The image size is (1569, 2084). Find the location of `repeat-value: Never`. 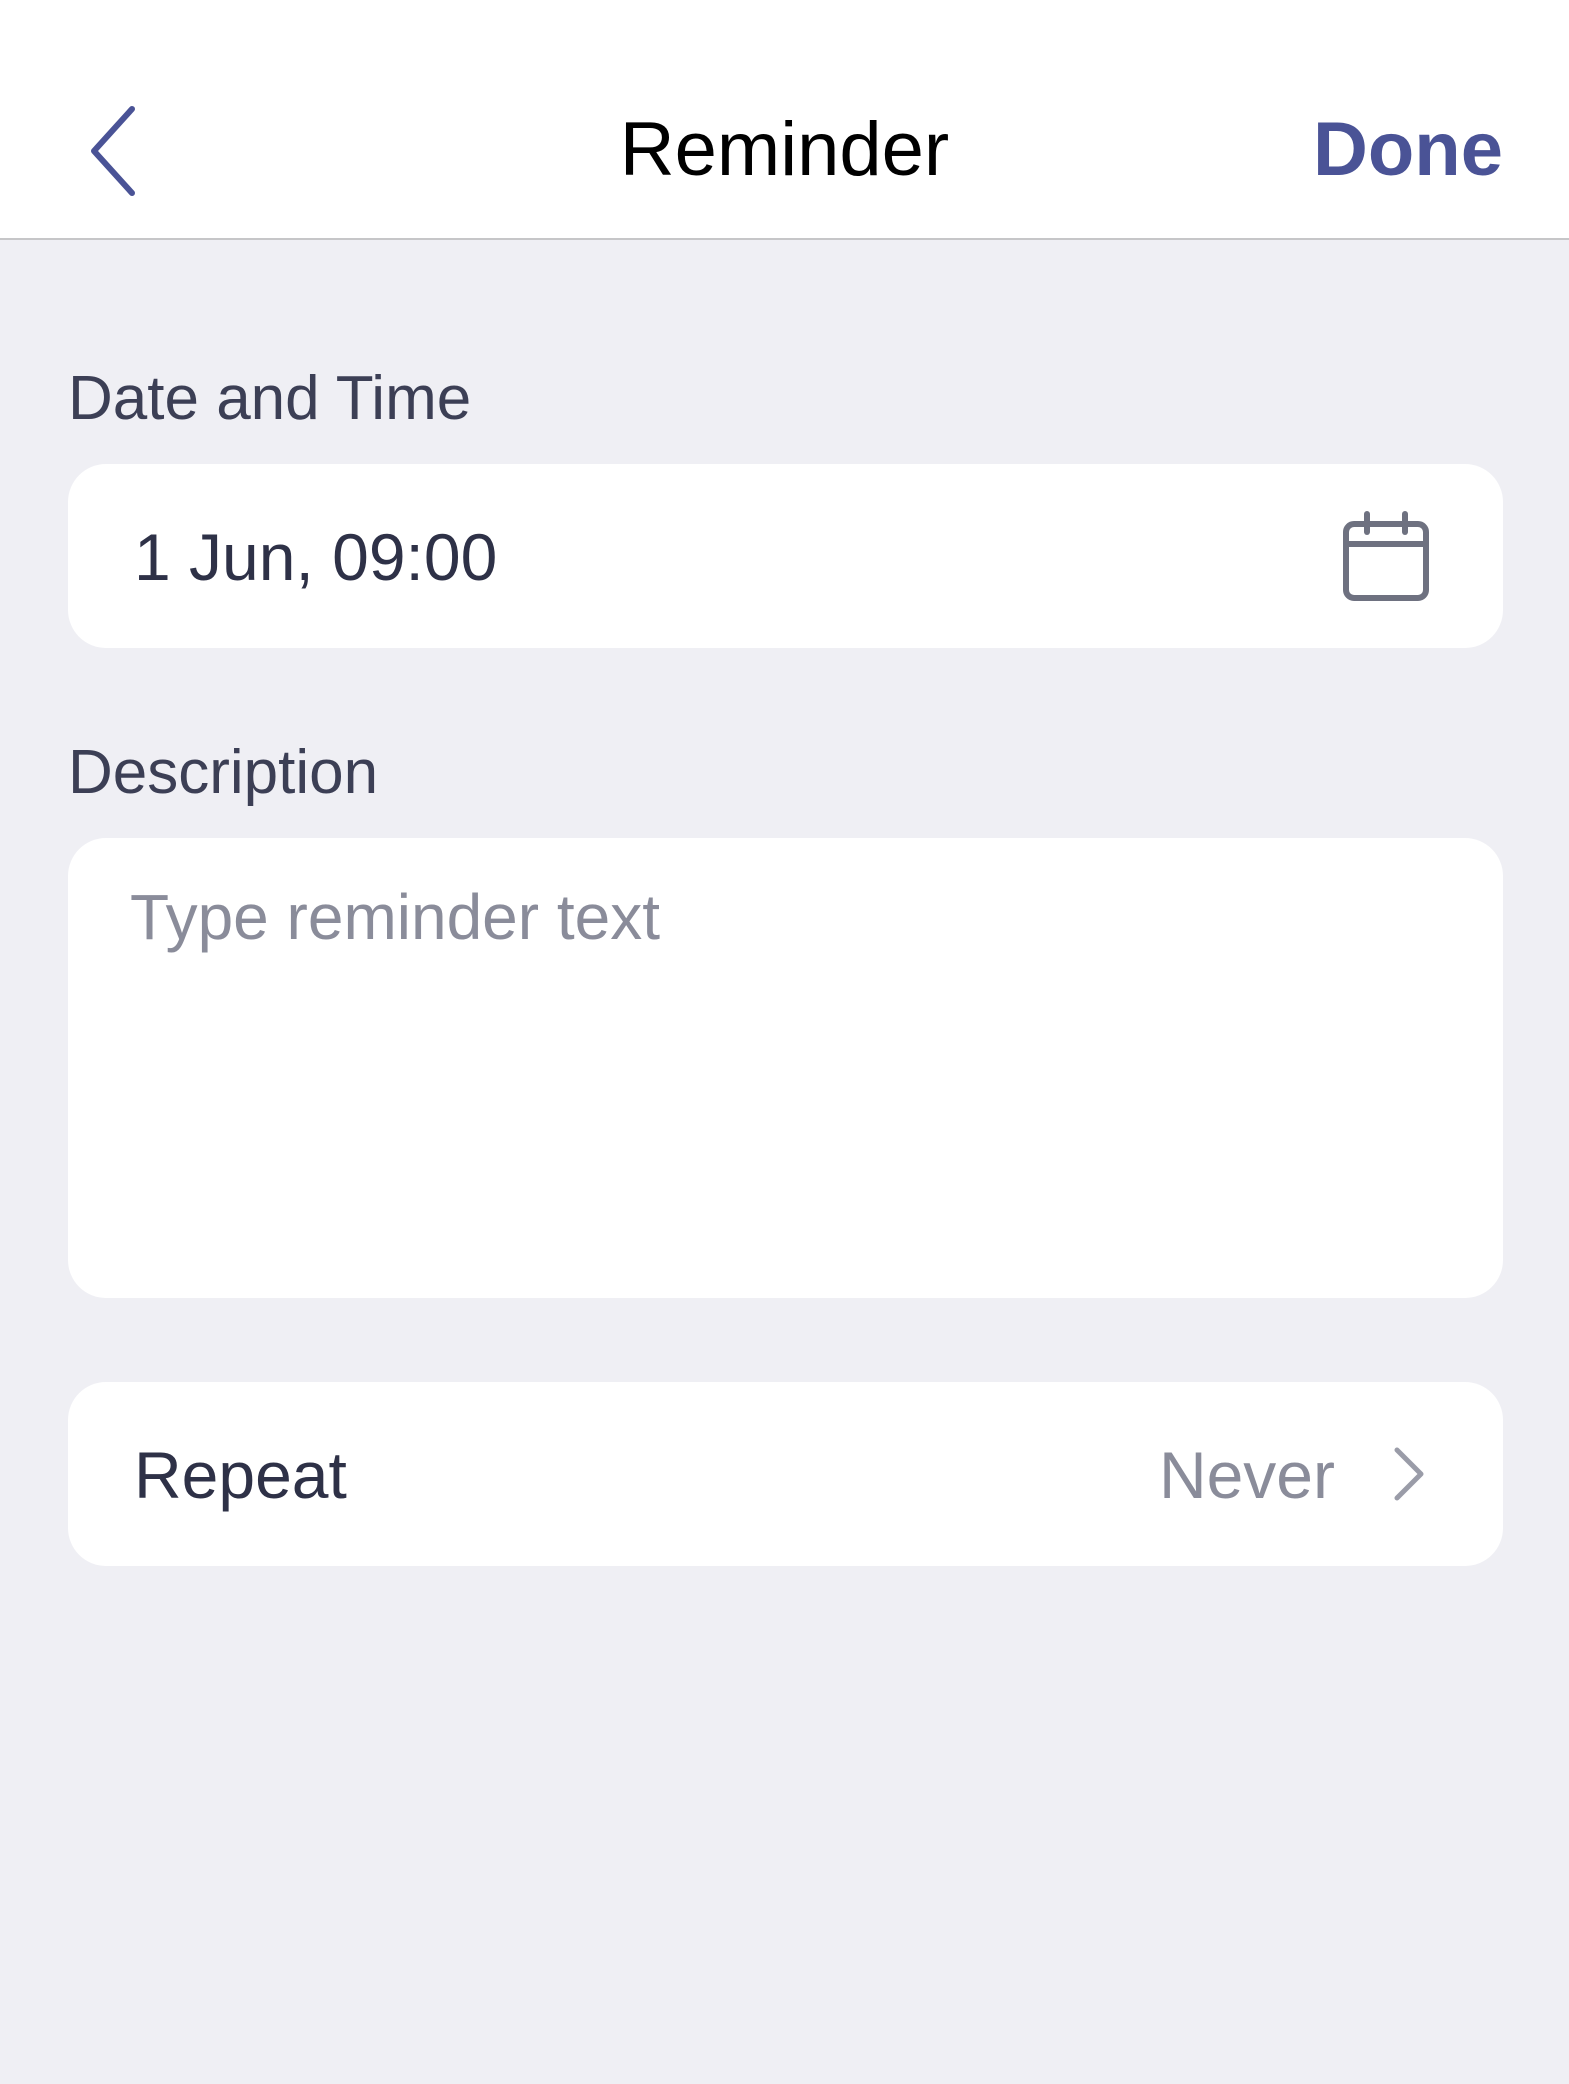

repeat-value: Never is located at coordinates (1246, 1475).